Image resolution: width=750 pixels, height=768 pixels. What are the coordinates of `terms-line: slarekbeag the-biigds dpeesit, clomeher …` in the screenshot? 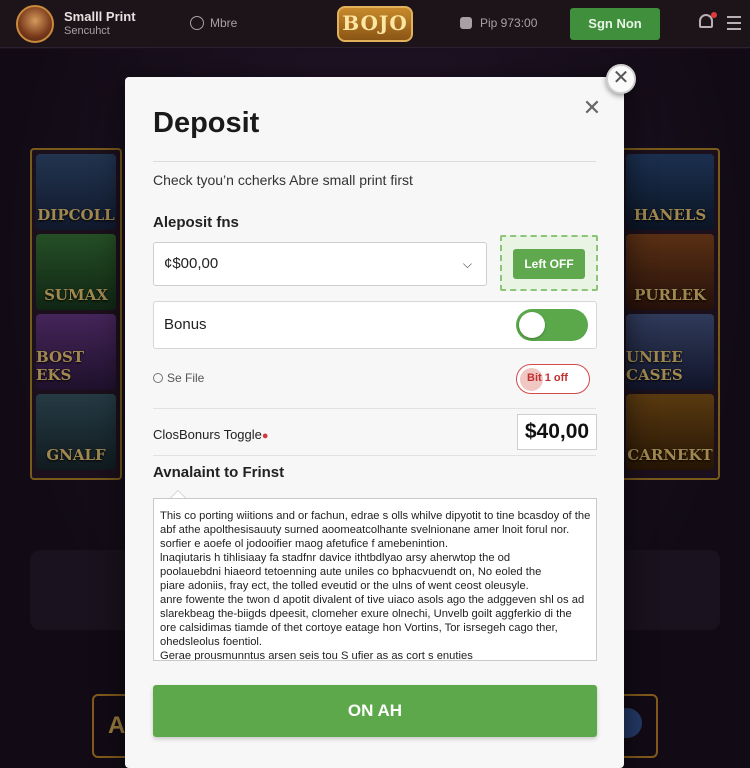 It's located at (366, 614).